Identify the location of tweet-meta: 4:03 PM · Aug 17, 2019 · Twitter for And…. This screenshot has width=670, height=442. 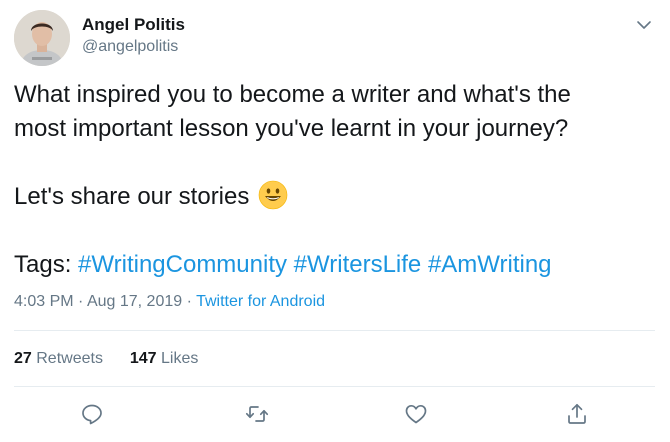
(169, 302).